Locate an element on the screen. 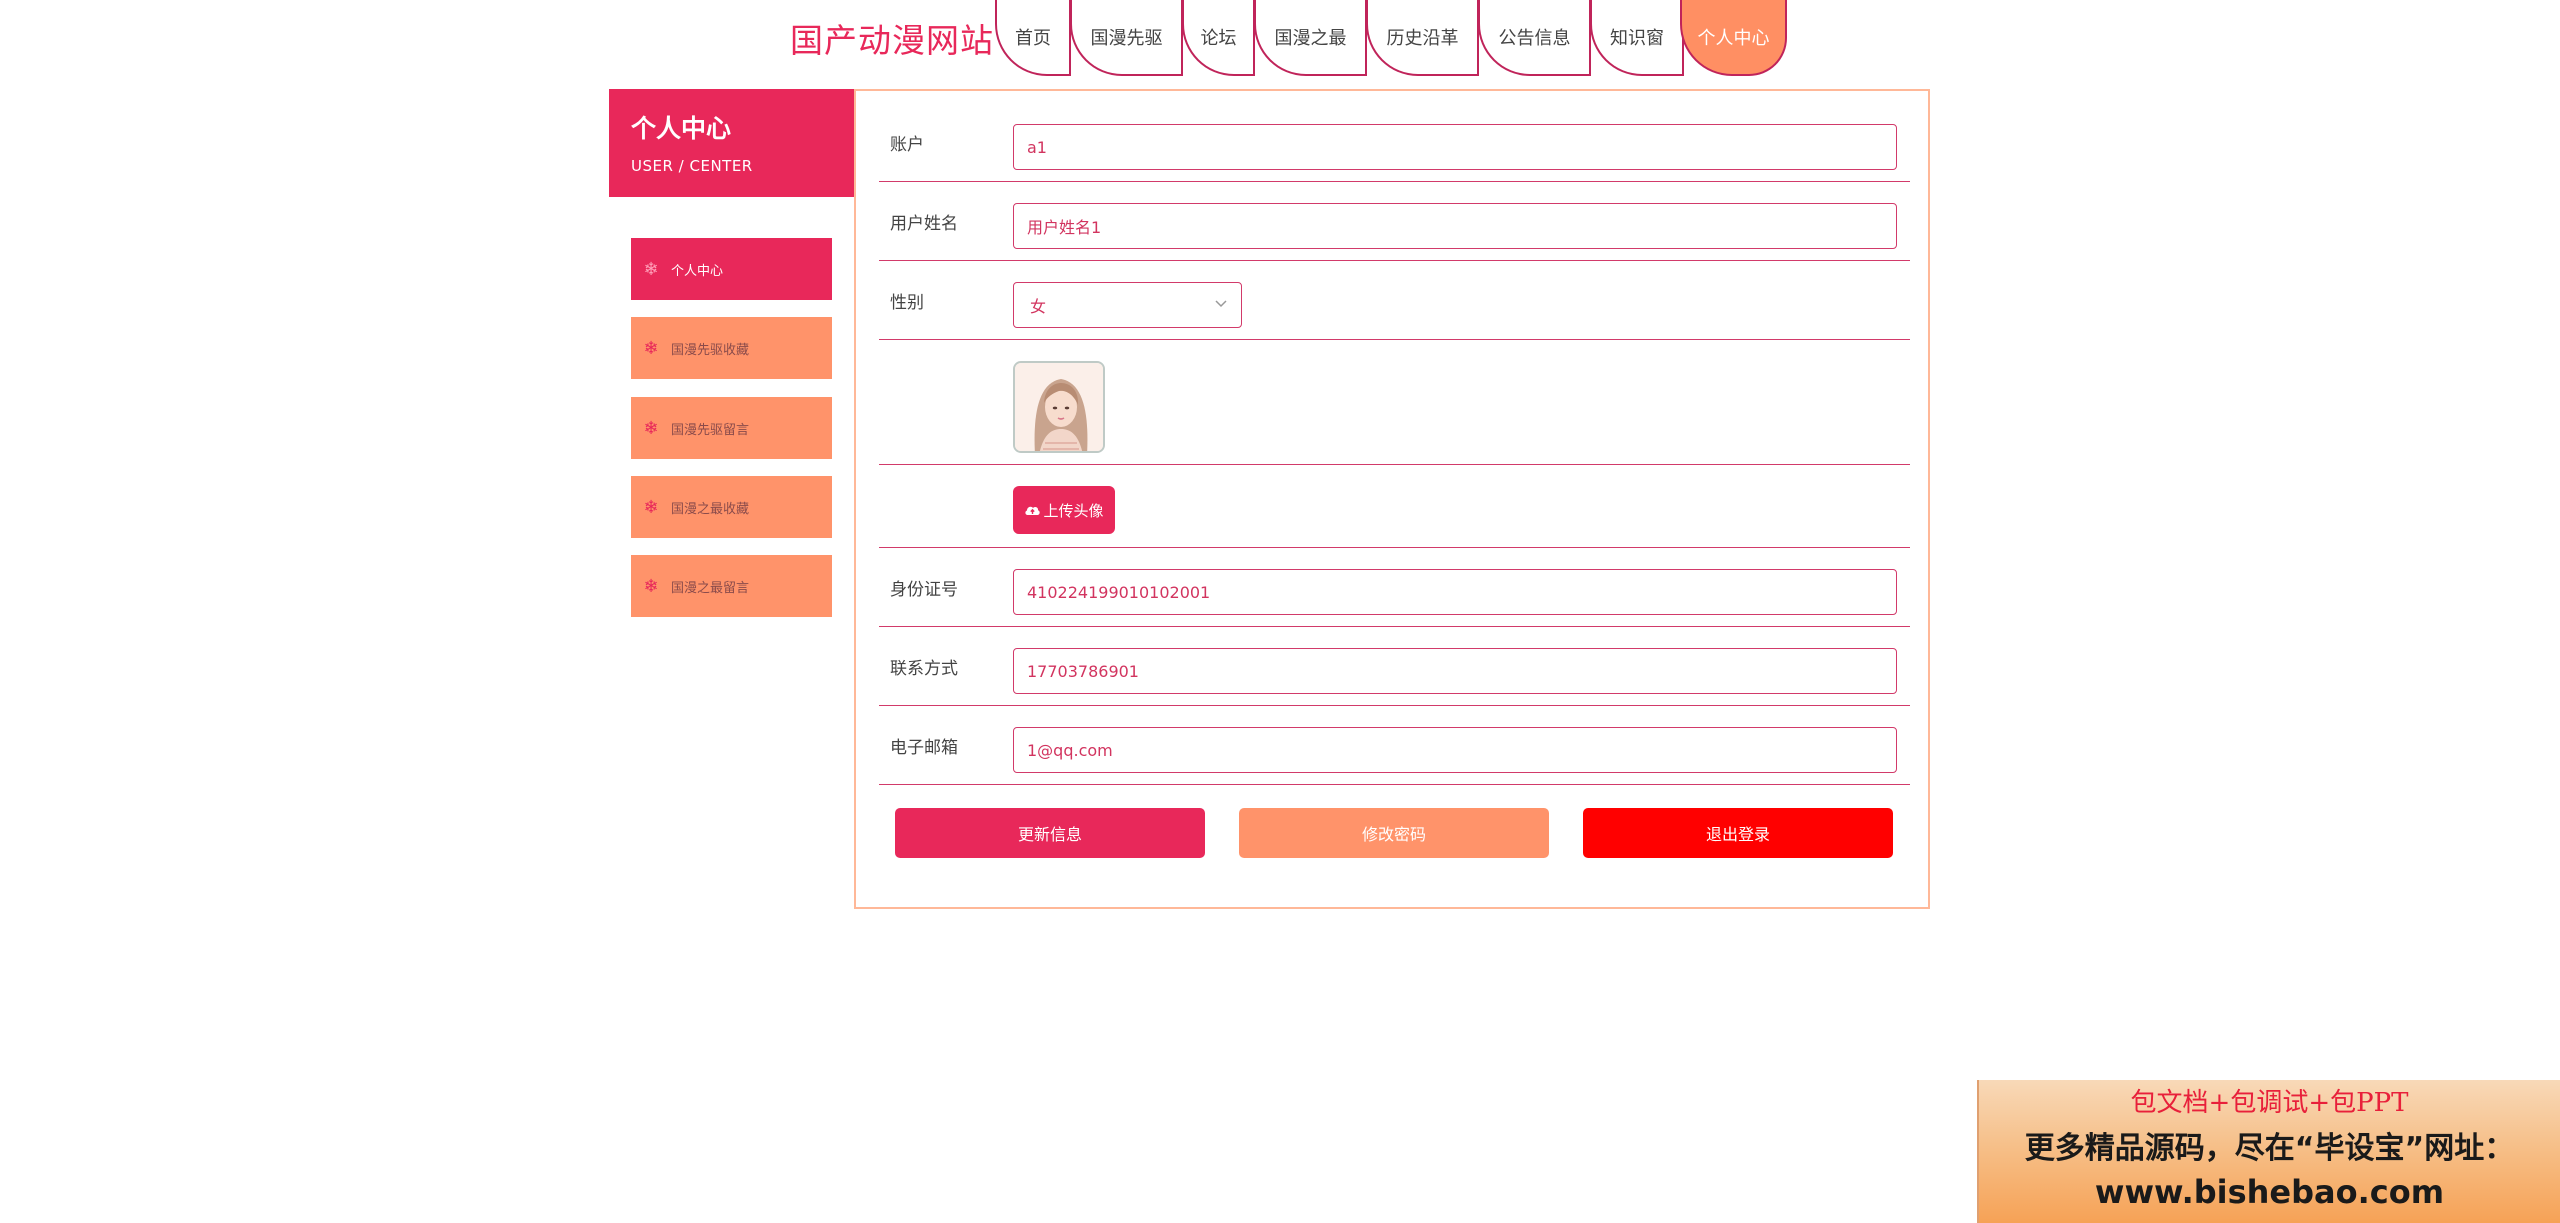  avatar-illustration is located at coordinates (1059, 407).